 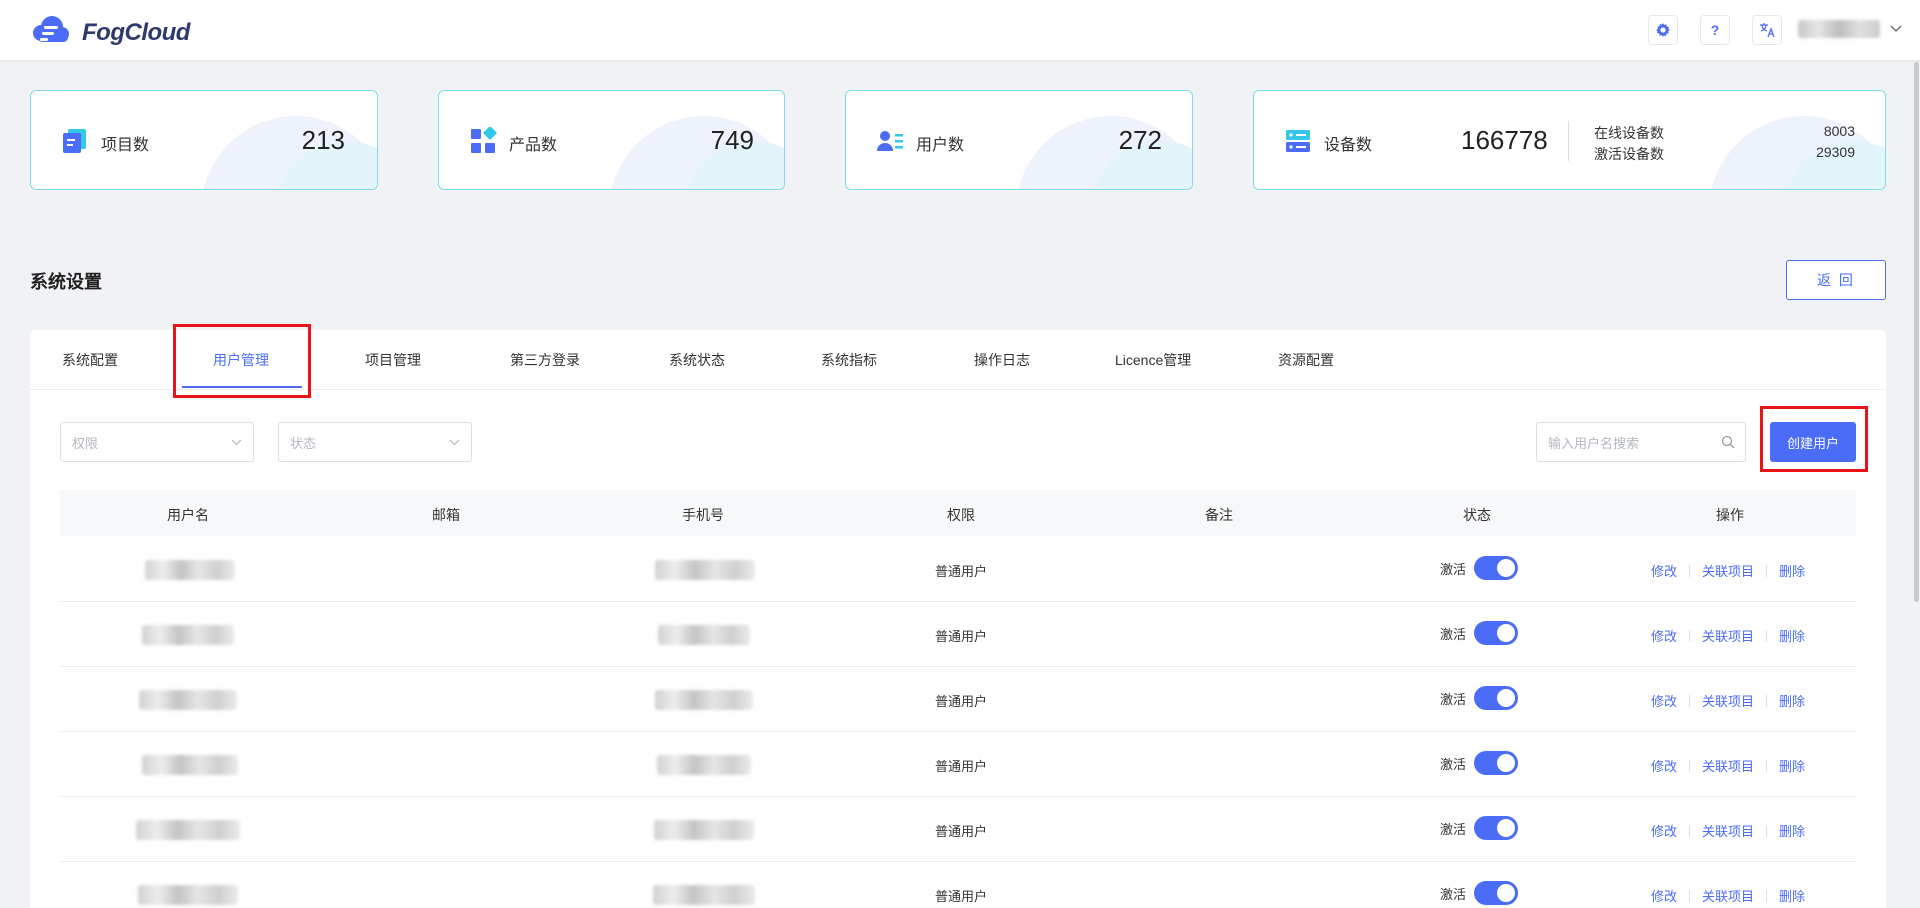 What do you see at coordinates (1002, 360) in the screenshot?
I see `tab-operation-log: 操作日志` at bounding box center [1002, 360].